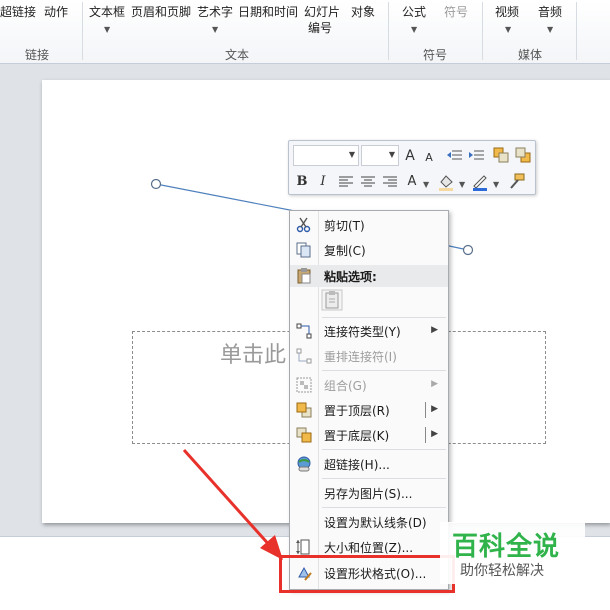  Describe the element at coordinates (412, 182) in the screenshot. I see `font-color-button: A` at that location.